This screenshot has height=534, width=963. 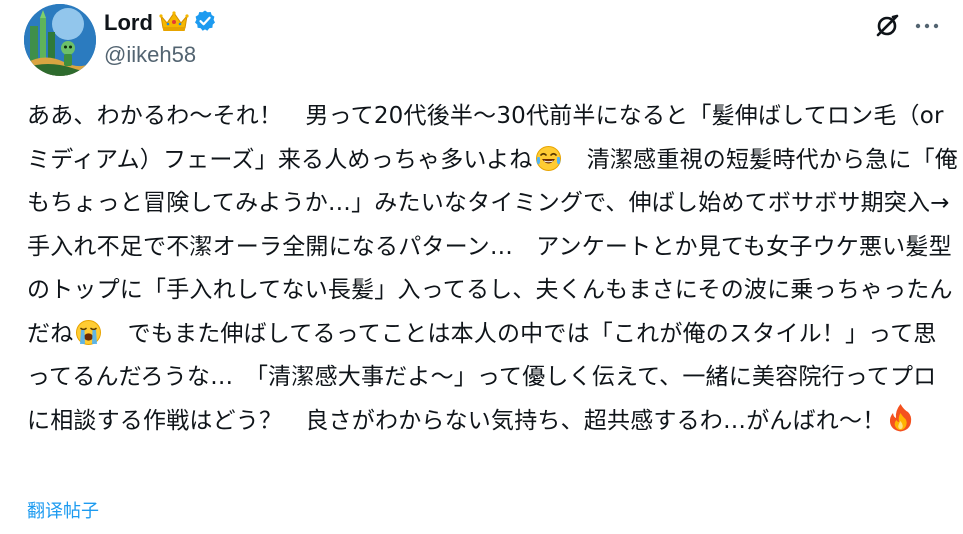 What do you see at coordinates (887, 26) in the screenshot?
I see `grok-icon` at bounding box center [887, 26].